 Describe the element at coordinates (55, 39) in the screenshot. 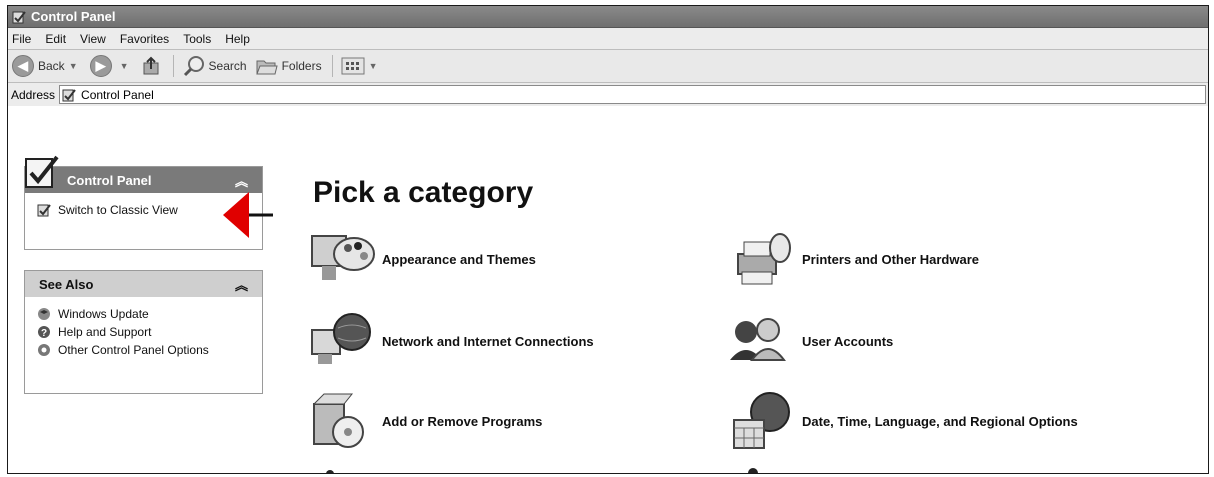

I see `menu-edit: Edit` at that location.